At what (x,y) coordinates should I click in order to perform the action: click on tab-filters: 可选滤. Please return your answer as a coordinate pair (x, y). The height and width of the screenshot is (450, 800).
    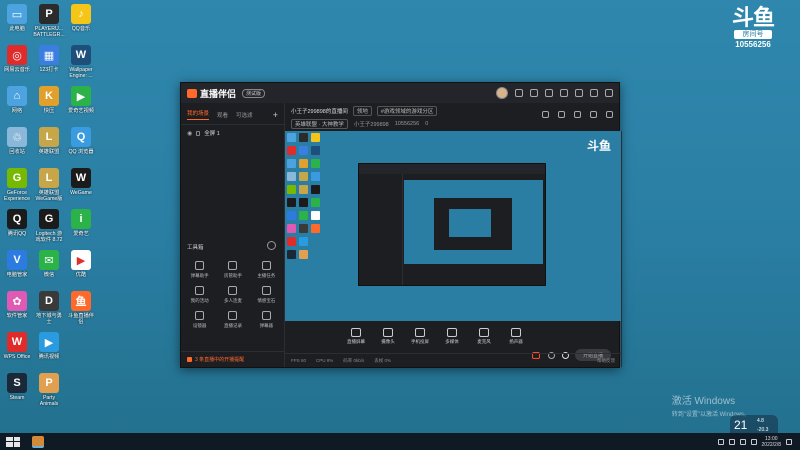
    Looking at the image, I should click on (244, 115).